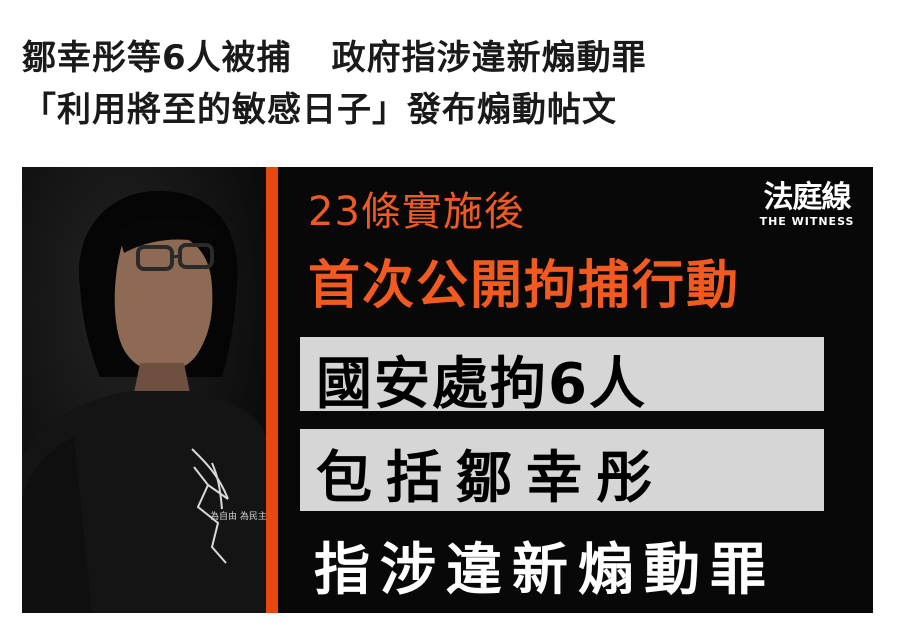  What do you see at coordinates (157, 58) in the screenshot?
I see `headline-part-1: 鄒幸彤等6人被捕` at bounding box center [157, 58].